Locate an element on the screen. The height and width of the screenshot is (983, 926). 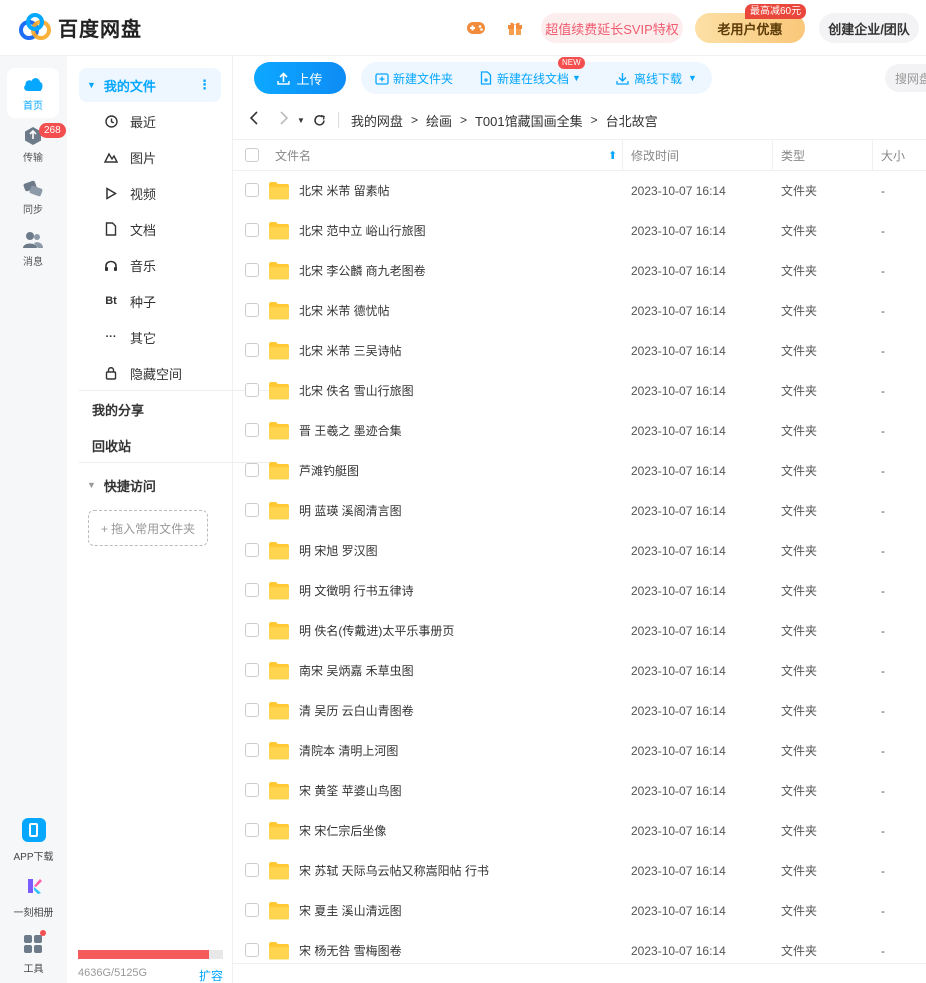
file-name: 宋 杨无咎 雪梅图卷 is located at coordinates (350, 947).